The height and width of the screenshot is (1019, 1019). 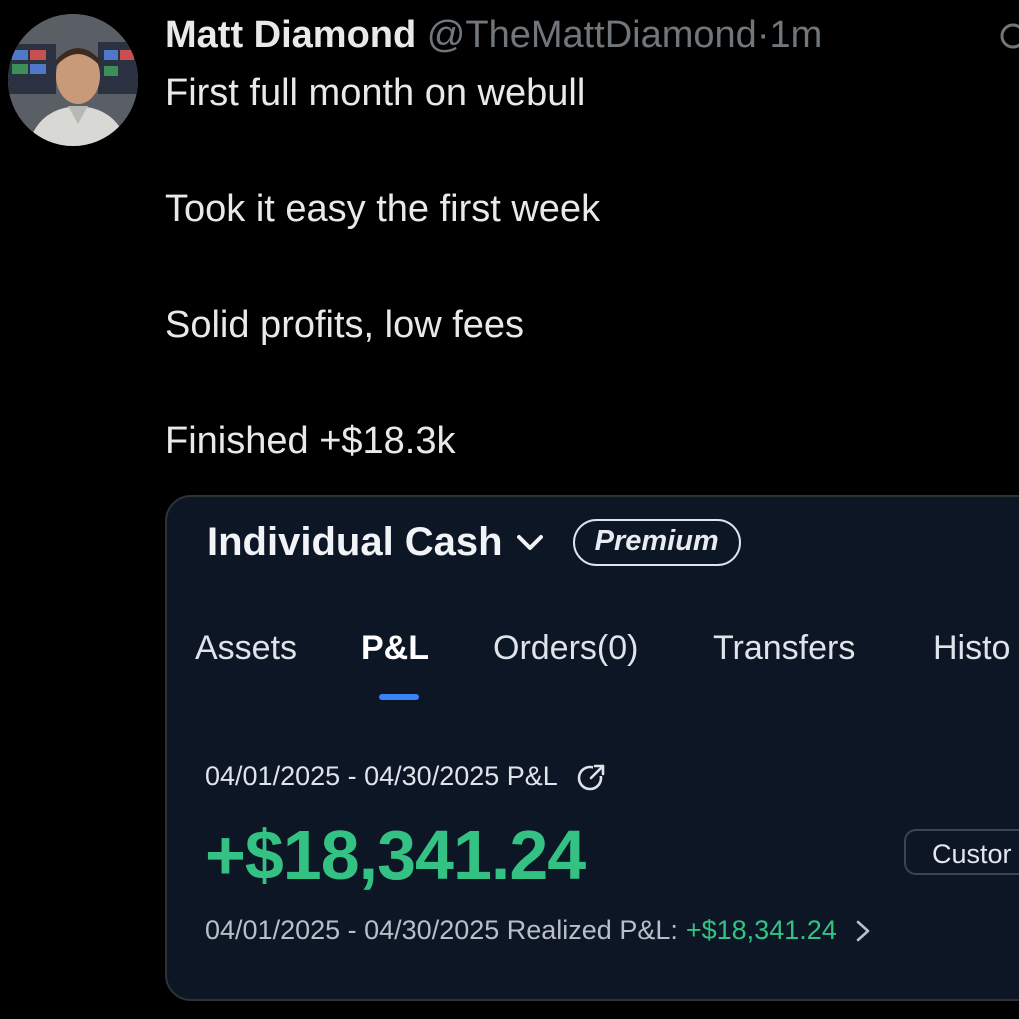 What do you see at coordinates (73, 80) in the screenshot?
I see `avatar` at bounding box center [73, 80].